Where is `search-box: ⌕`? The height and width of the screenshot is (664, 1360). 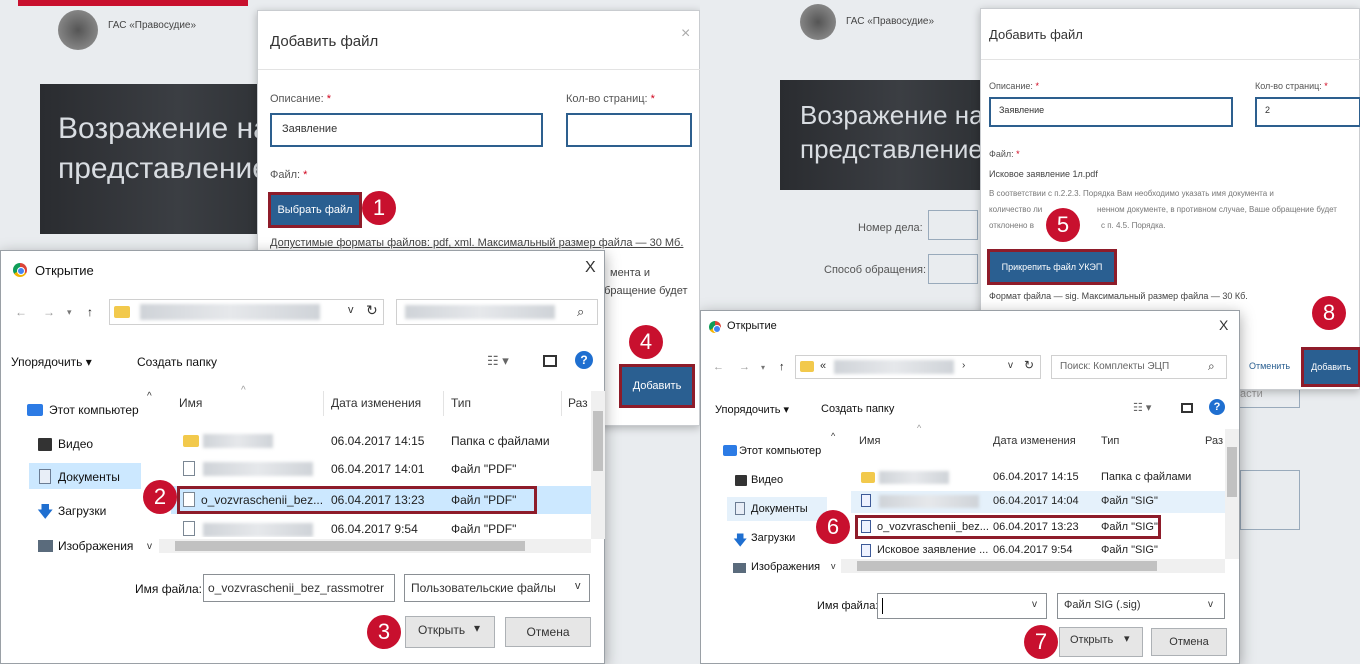
search-box: ⌕ is located at coordinates (497, 312).